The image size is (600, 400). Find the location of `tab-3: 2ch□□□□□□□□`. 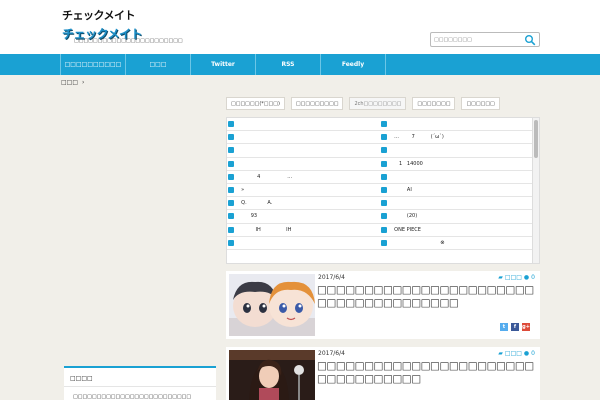

tab-3: 2ch□□□□□□□□ is located at coordinates (378, 103).